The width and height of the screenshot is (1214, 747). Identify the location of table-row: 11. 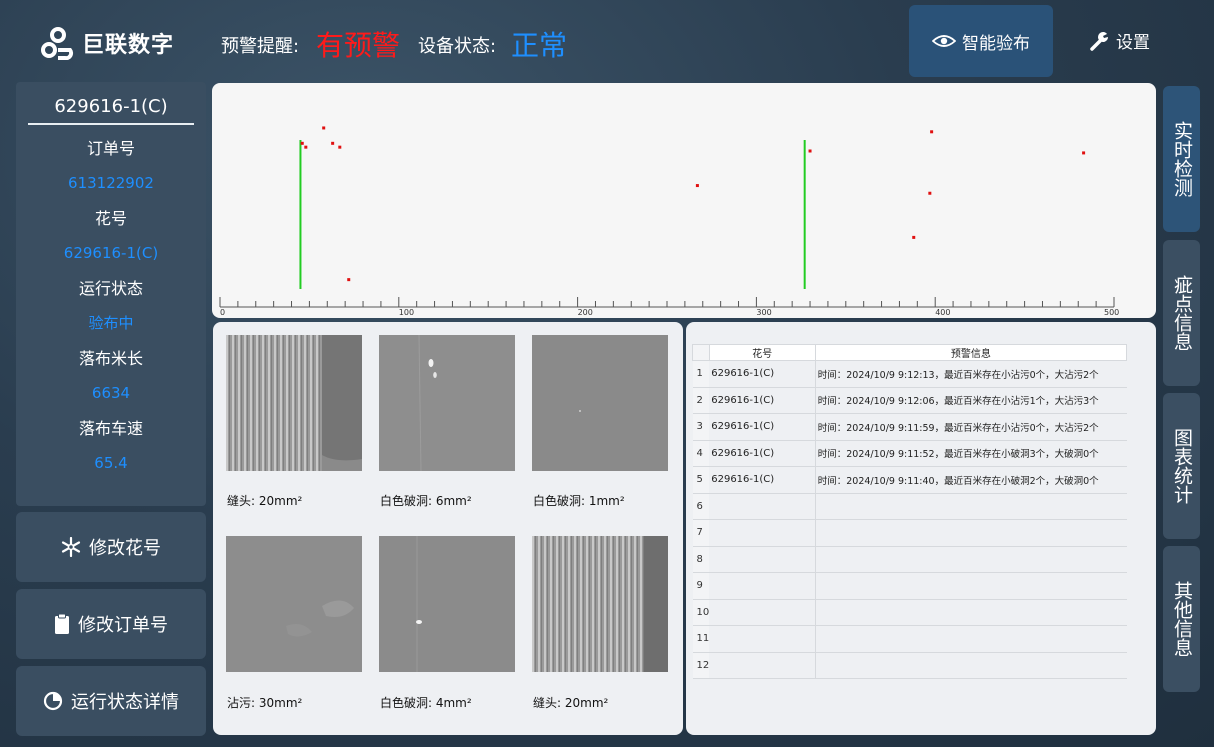
(909, 639).